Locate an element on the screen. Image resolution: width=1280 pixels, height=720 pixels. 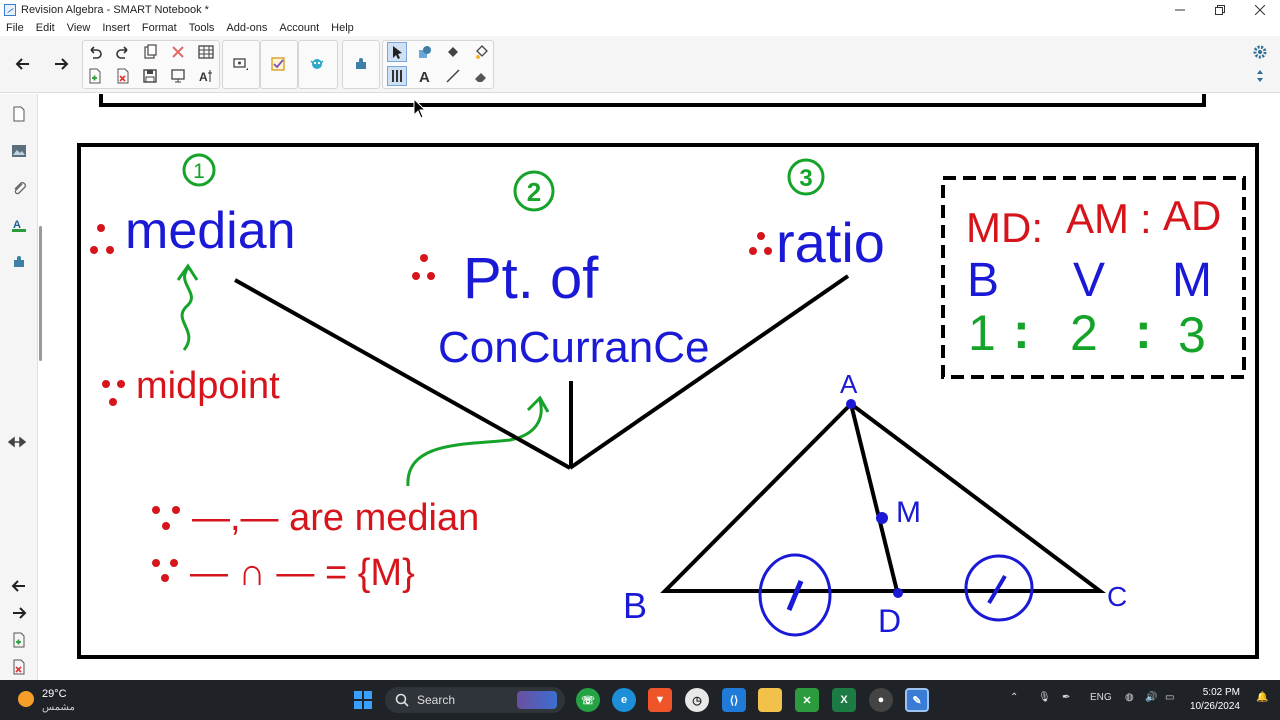
windows-start-icon is located at coordinates (363, 700).